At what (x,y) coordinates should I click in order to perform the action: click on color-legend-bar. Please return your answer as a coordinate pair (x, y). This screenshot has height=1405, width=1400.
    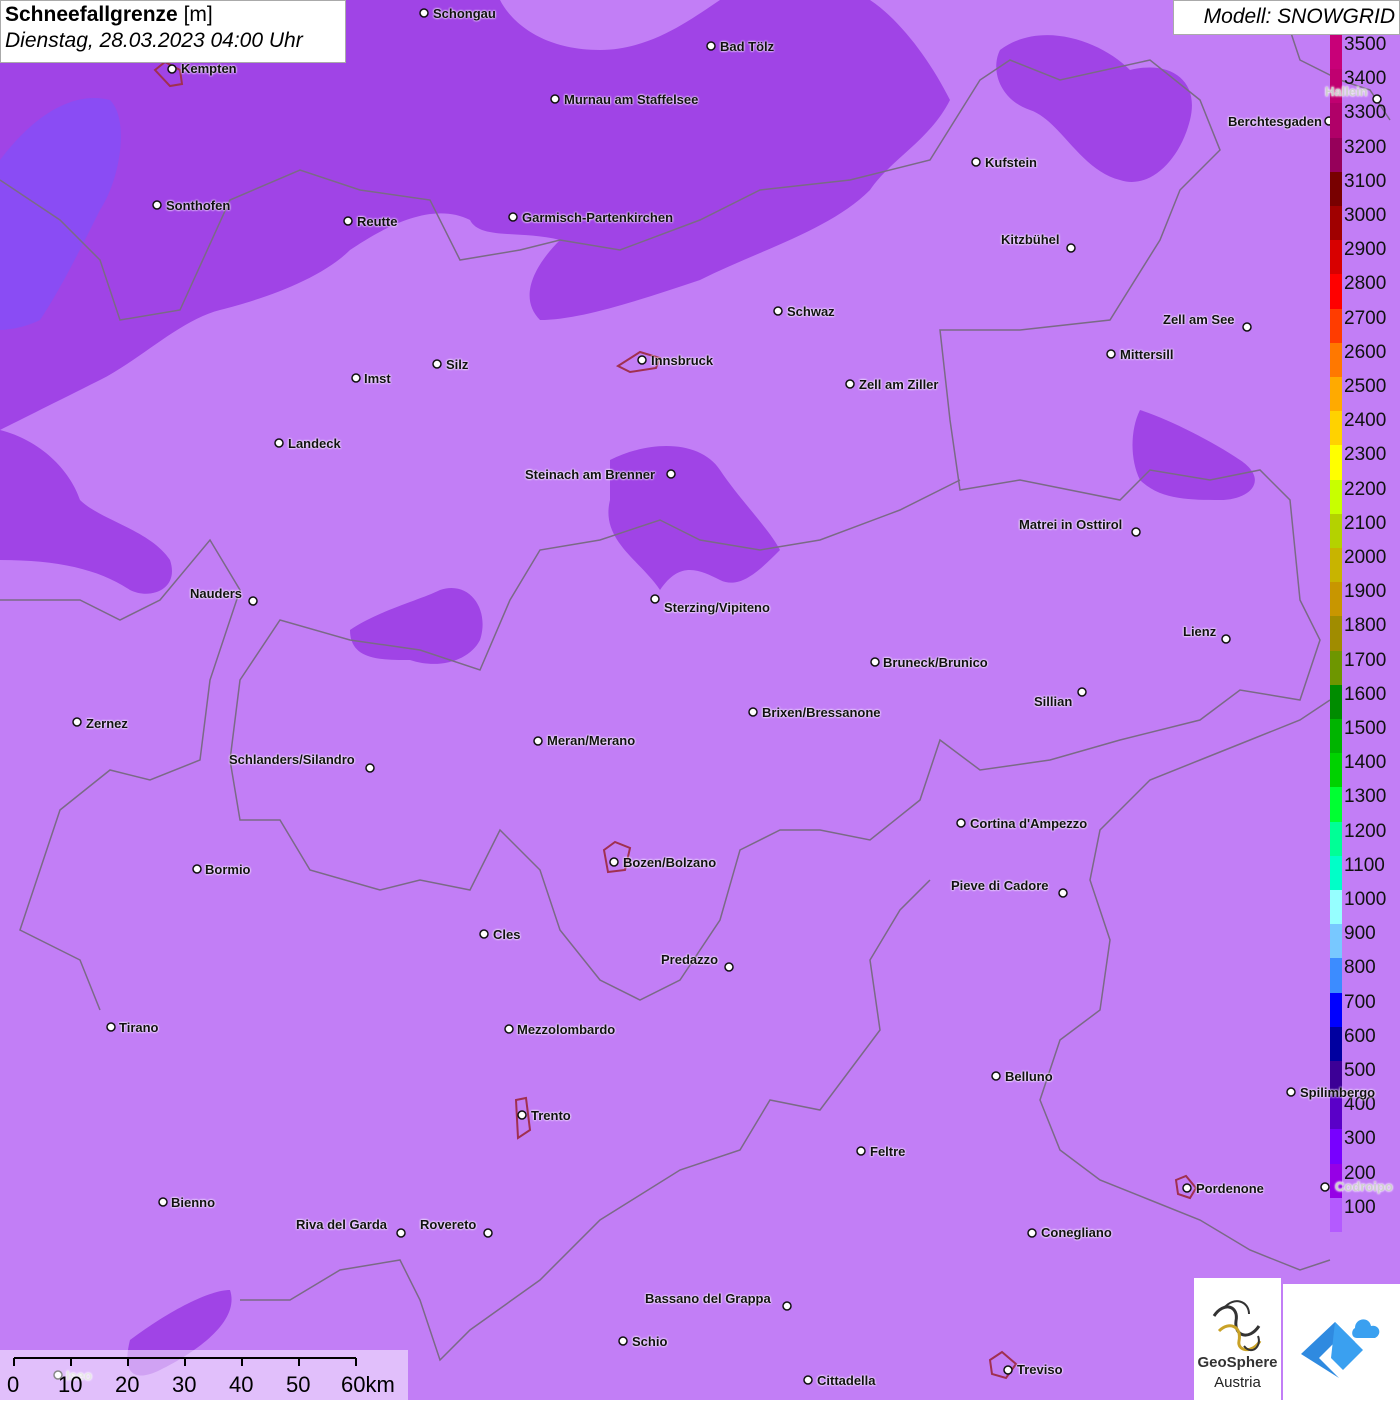
    Looking at the image, I should click on (1336, 634).